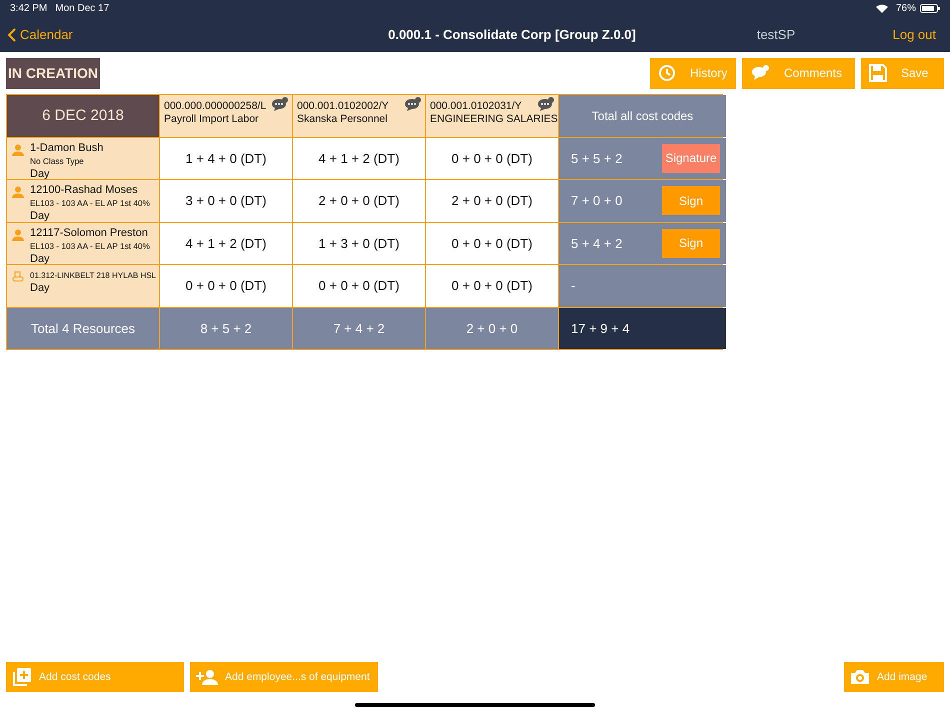 The image size is (950, 712). What do you see at coordinates (215, 106) in the screenshot?
I see `cost-code: 000.000.000000258/L` at bounding box center [215, 106].